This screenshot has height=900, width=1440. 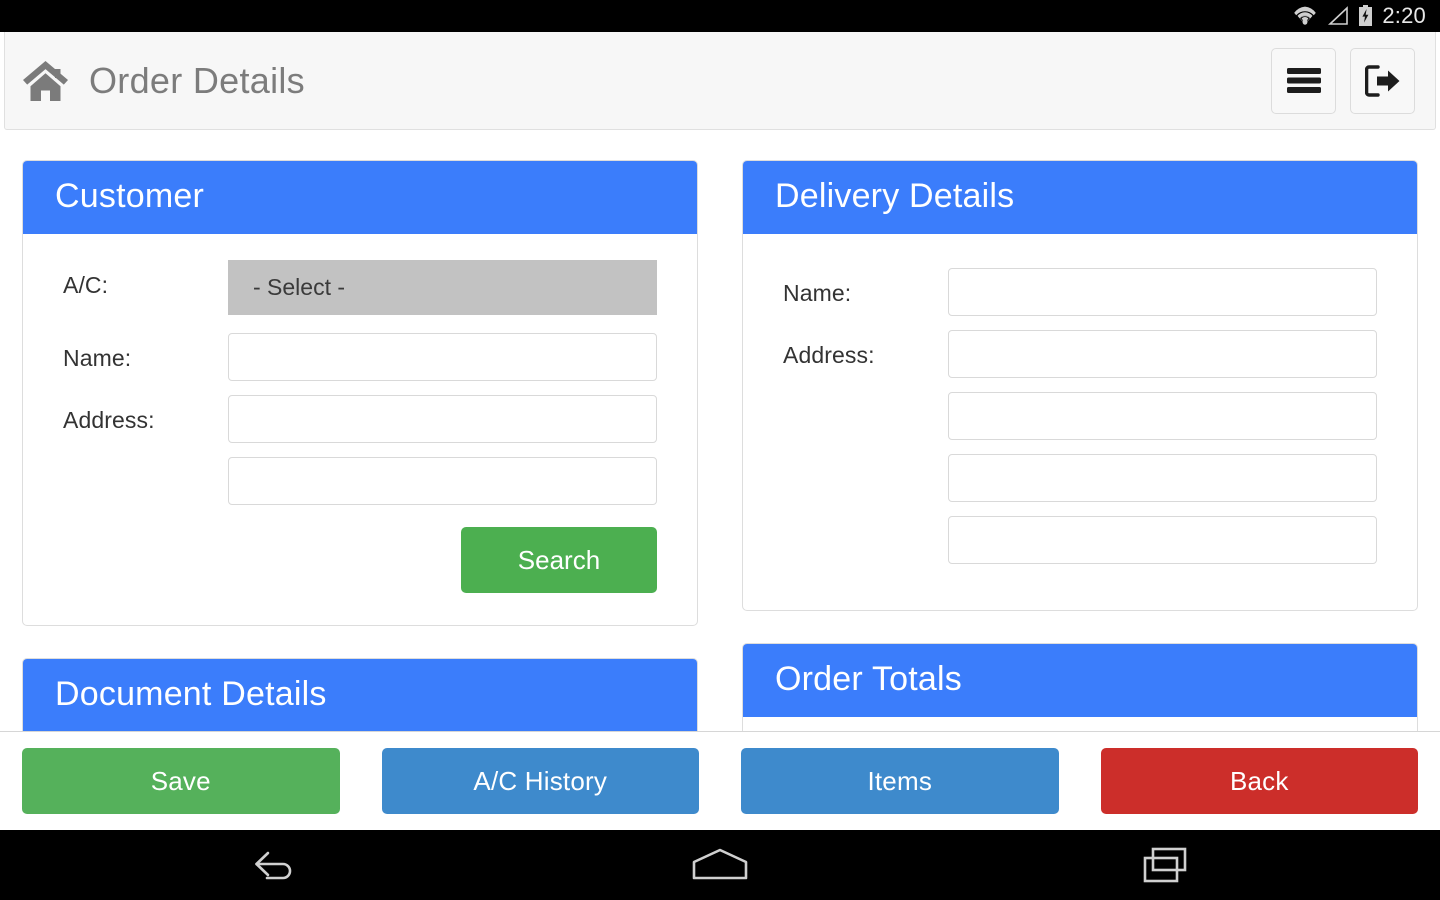 What do you see at coordinates (720, 780) in the screenshot?
I see `bottom-action-bar: Save A/C History Items Back` at bounding box center [720, 780].